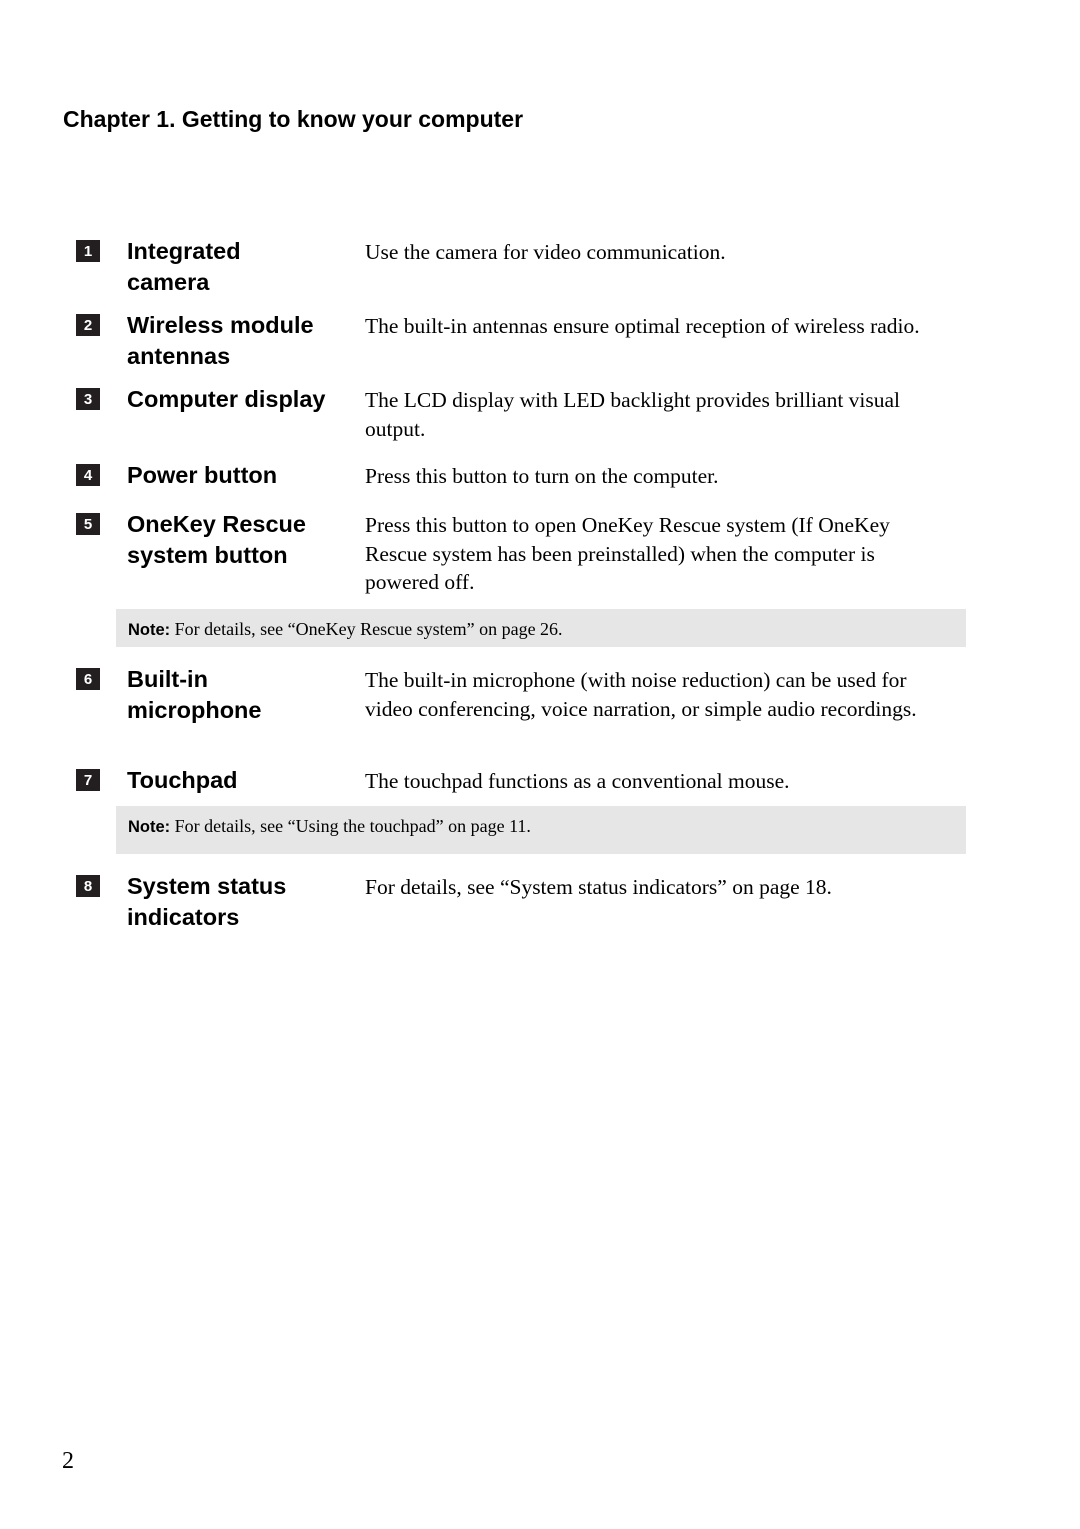 The width and height of the screenshot is (1080, 1529). Describe the element at coordinates (88, 679) in the screenshot. I see `item-number-badge: 6` at that location.